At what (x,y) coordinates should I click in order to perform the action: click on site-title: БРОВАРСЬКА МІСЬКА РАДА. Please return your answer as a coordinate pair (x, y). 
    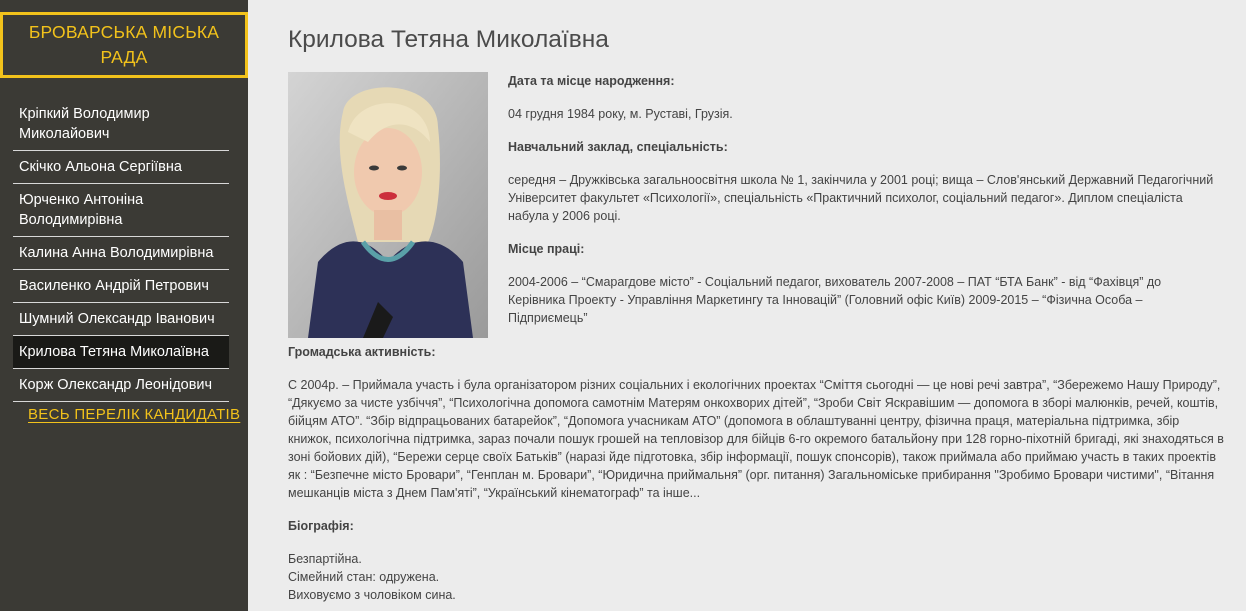
    Looking at the image, I should click on (124, 45).